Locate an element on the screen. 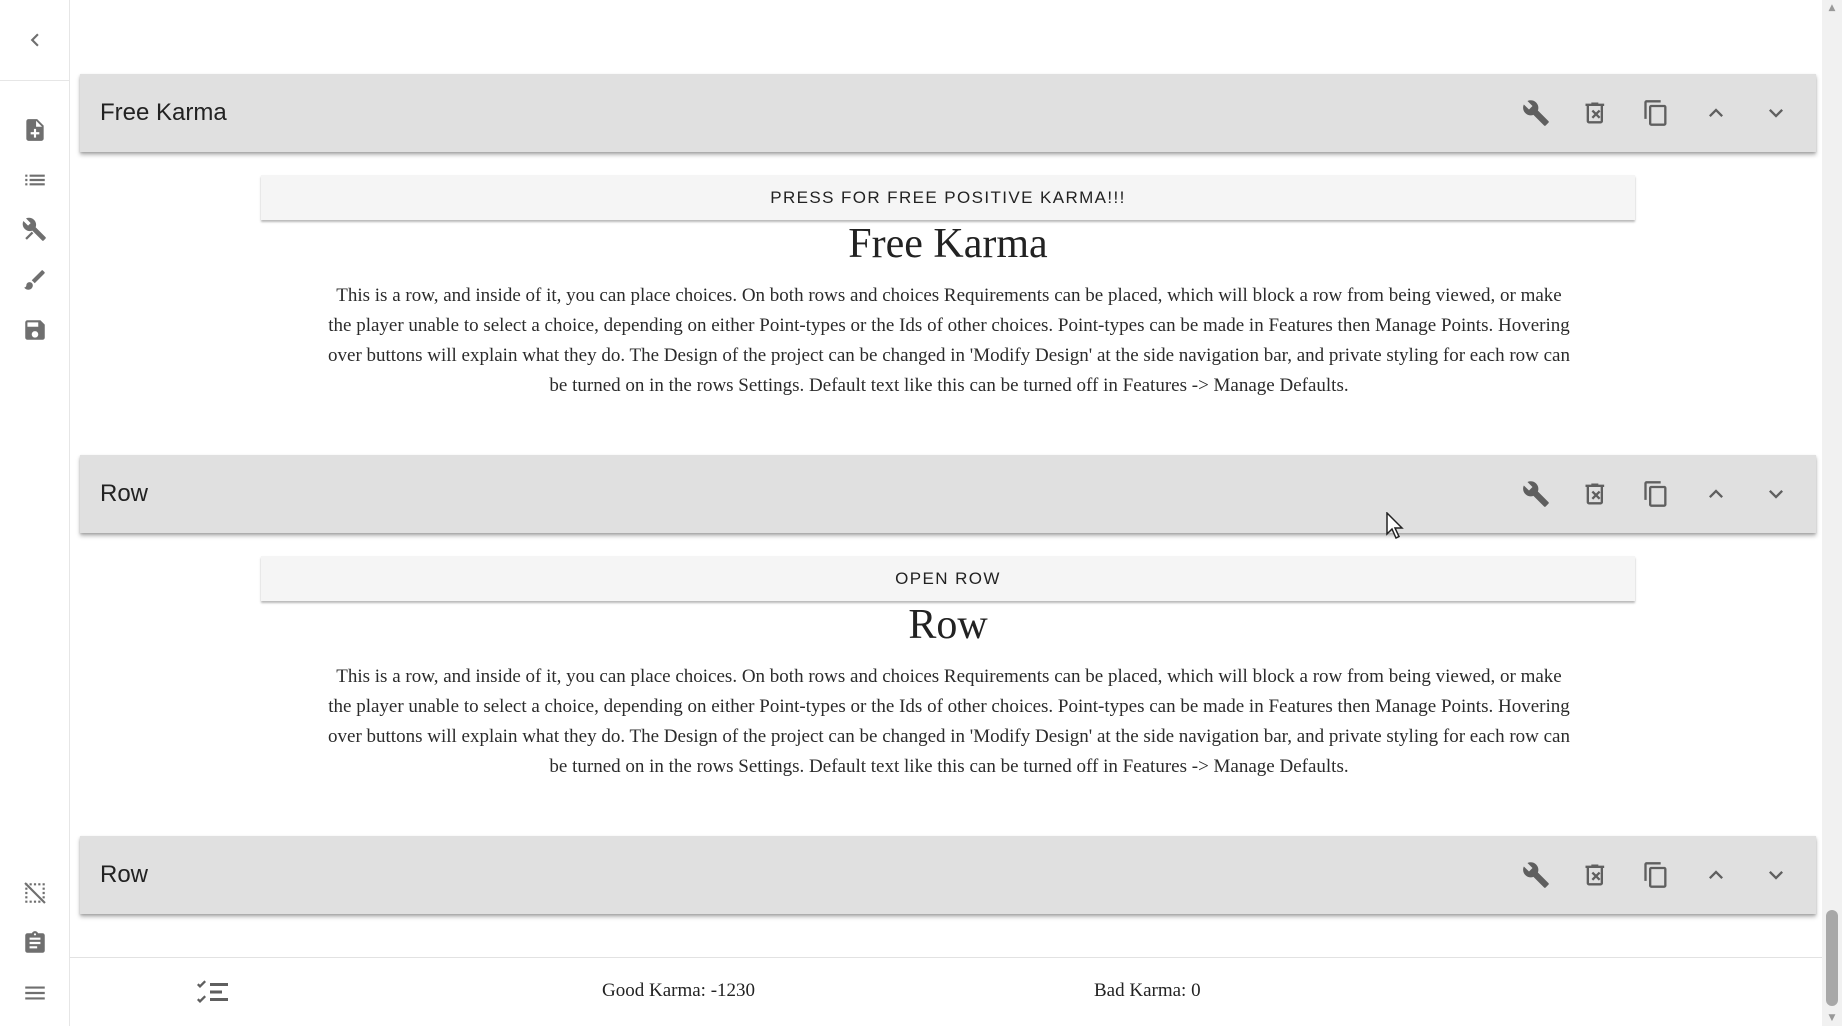 This screenshot has height=1026, width=1842. scroll-down-arrow-icon: ▼ is located at coordinates (1832, 1018).